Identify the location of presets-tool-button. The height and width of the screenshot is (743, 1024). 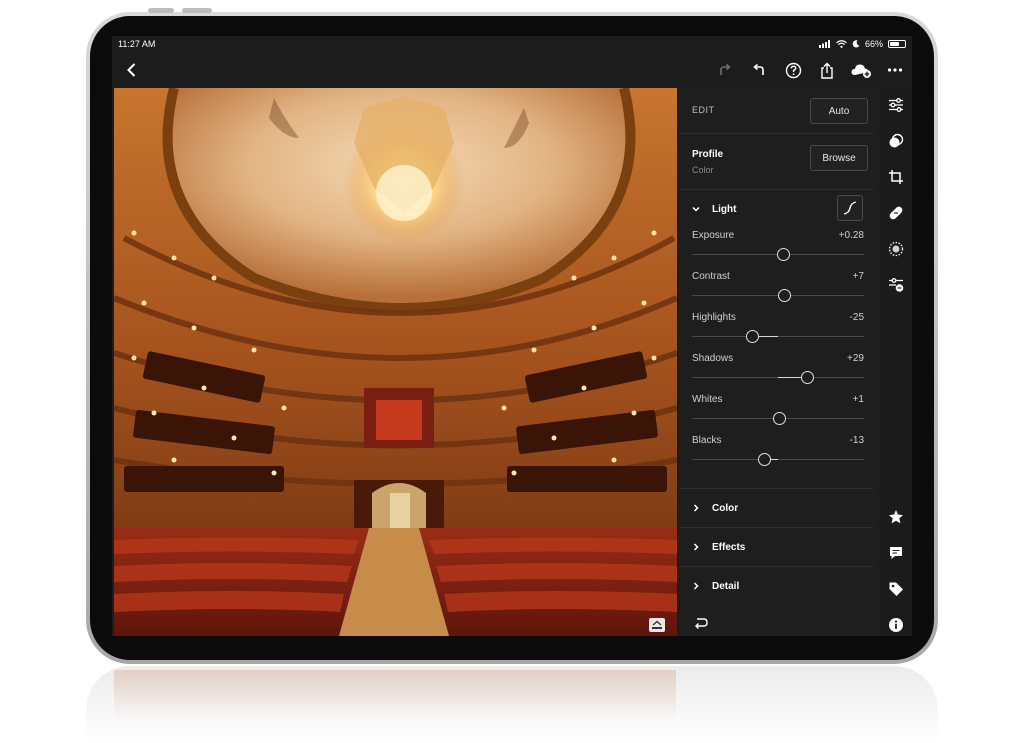
(896, 285).